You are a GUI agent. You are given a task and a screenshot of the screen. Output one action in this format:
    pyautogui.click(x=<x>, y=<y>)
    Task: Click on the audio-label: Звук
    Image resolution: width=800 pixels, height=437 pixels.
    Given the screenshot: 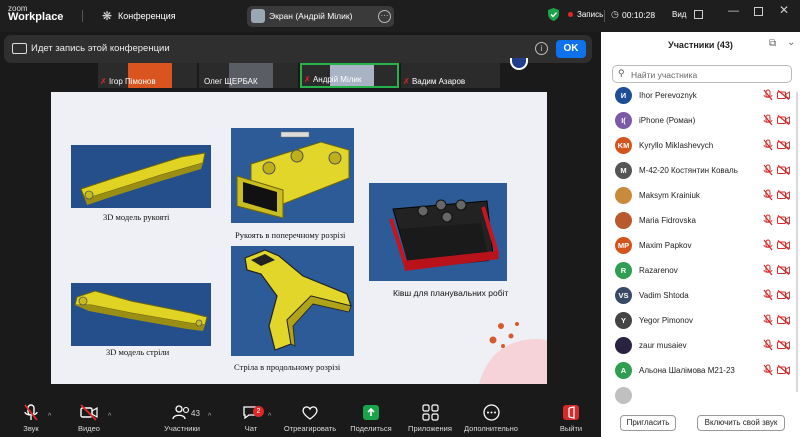 What is the action you would take?
    pyautogui.click(x=31, y=428)
    